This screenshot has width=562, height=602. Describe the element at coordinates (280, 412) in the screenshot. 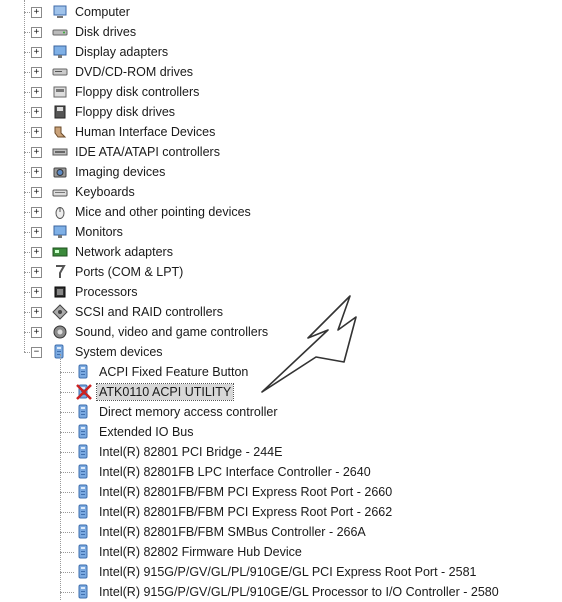

I see `system-device-item: Direct memory access controller` at that location.